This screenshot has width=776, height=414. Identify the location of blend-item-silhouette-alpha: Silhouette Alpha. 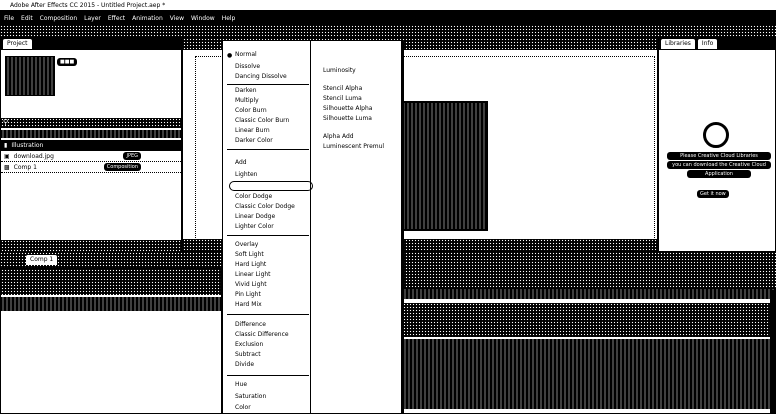
(347, 108).